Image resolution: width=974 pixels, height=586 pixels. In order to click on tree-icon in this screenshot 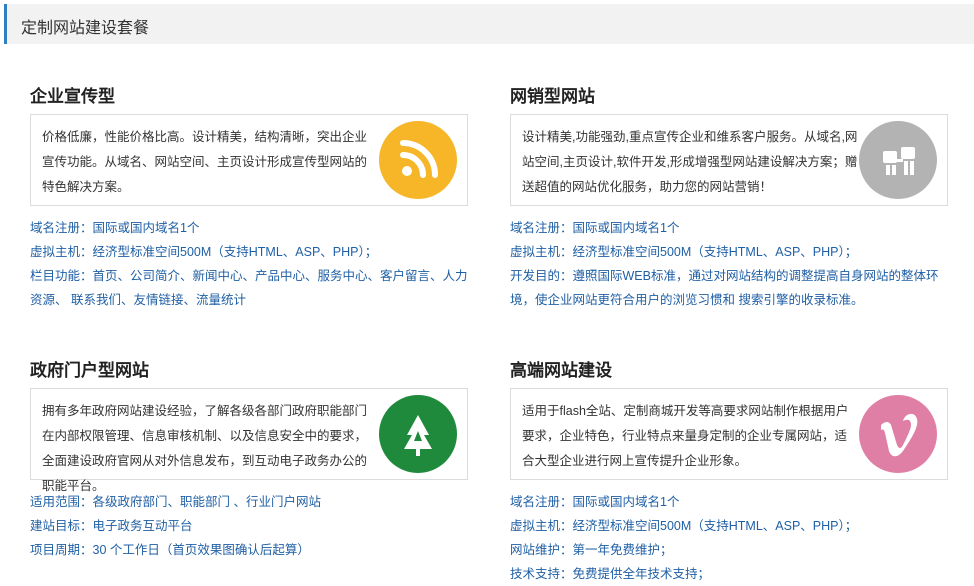, I will do `click(418, 434)`.